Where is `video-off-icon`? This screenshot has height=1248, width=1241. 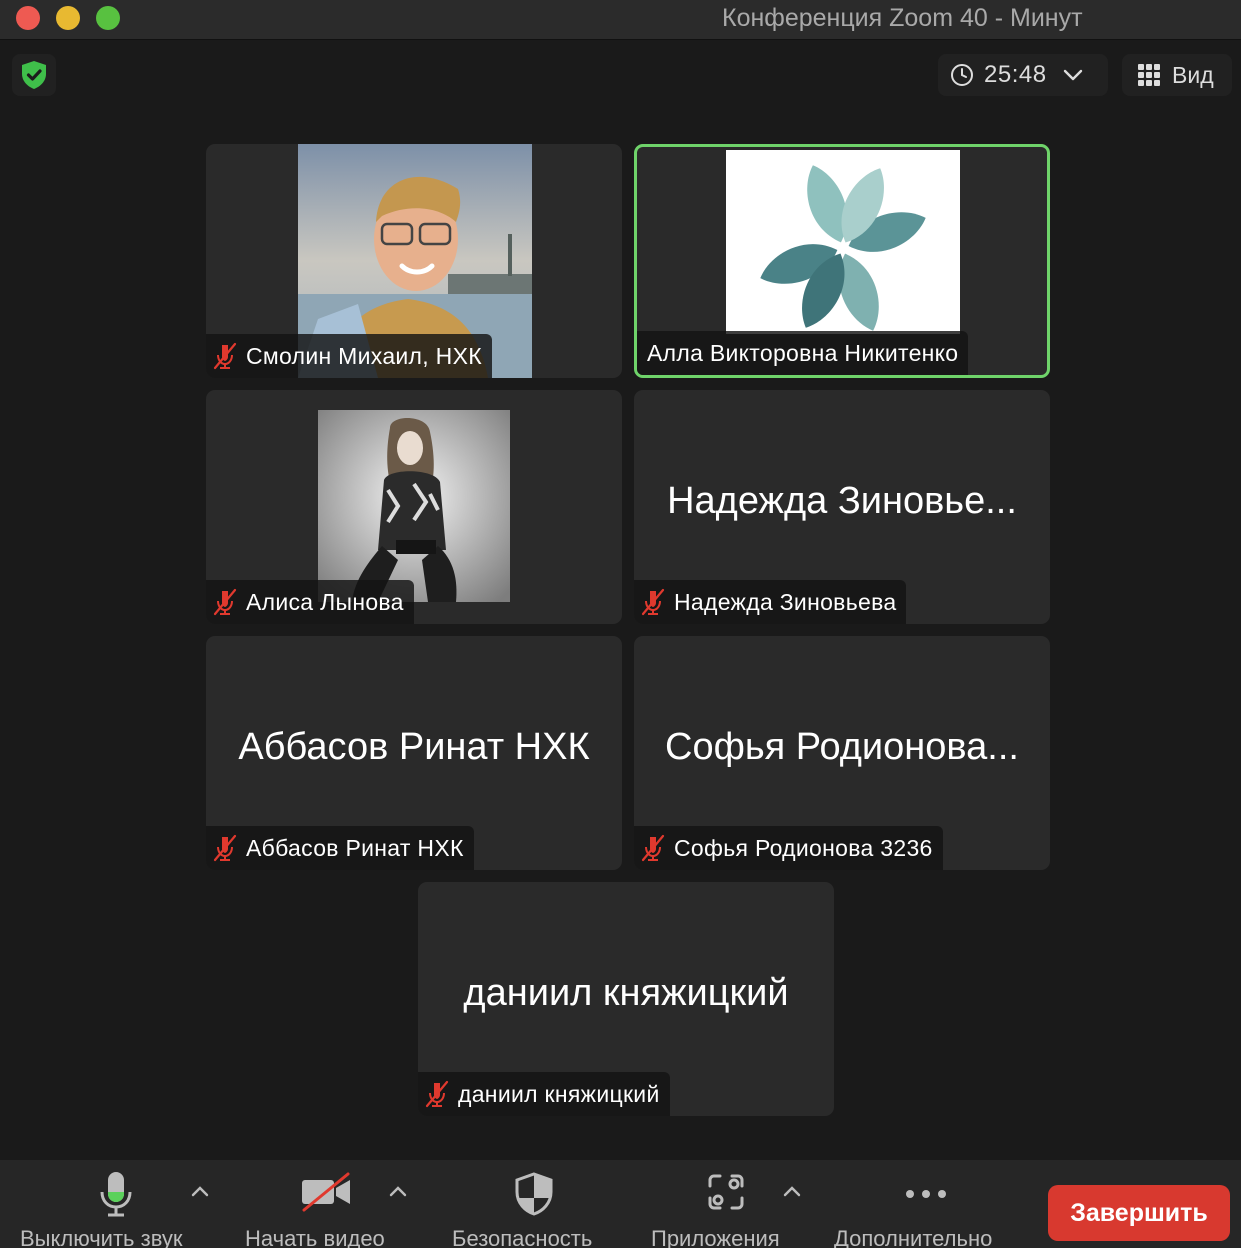
video-off-icon is located at coordinates (326, 1192).